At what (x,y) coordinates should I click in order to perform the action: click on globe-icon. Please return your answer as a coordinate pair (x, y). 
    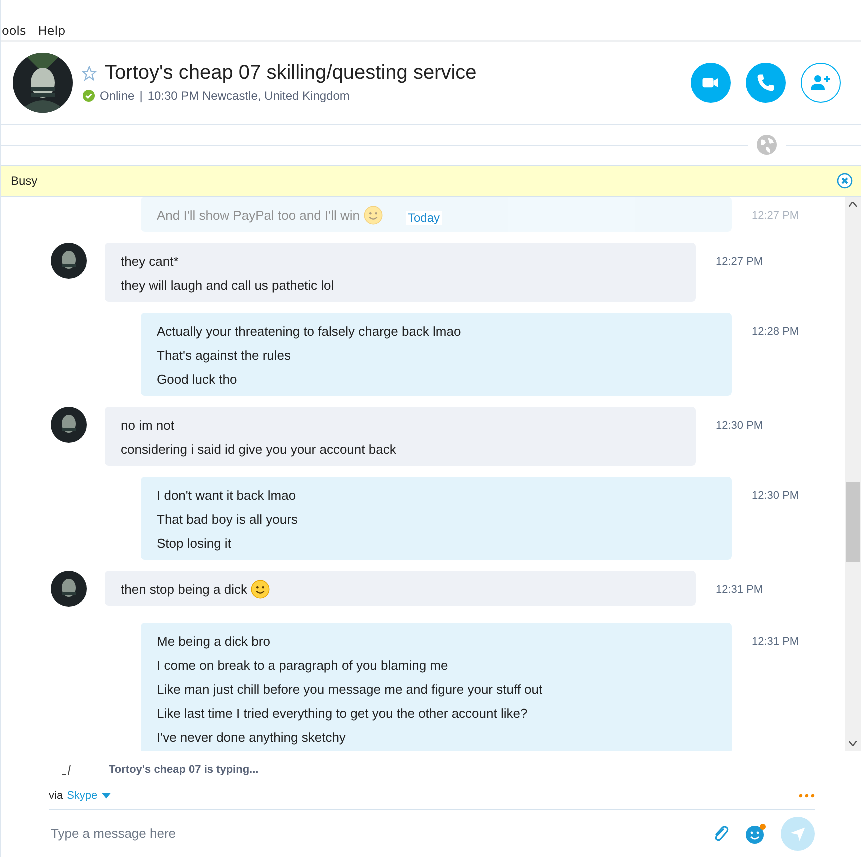
    Looking at the image, I should click on (767, 145).